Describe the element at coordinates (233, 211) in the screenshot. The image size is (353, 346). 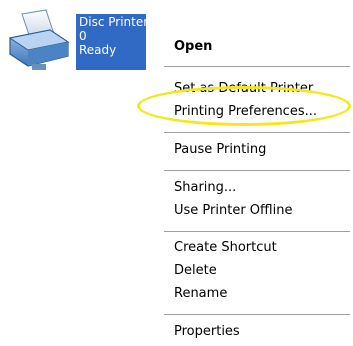
I see `menu-item-use-printer-offline: Use Printer Offline` at that location.